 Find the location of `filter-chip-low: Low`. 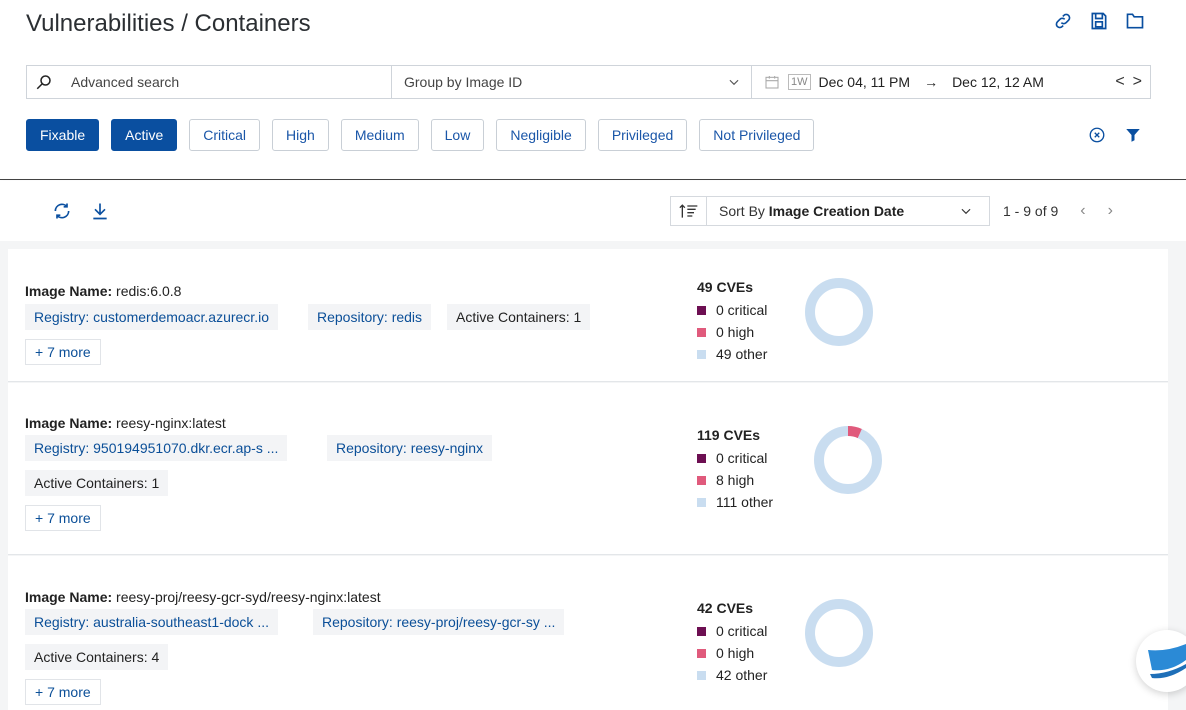

filter-chip-low: Low is located at coordinates (457, 135).